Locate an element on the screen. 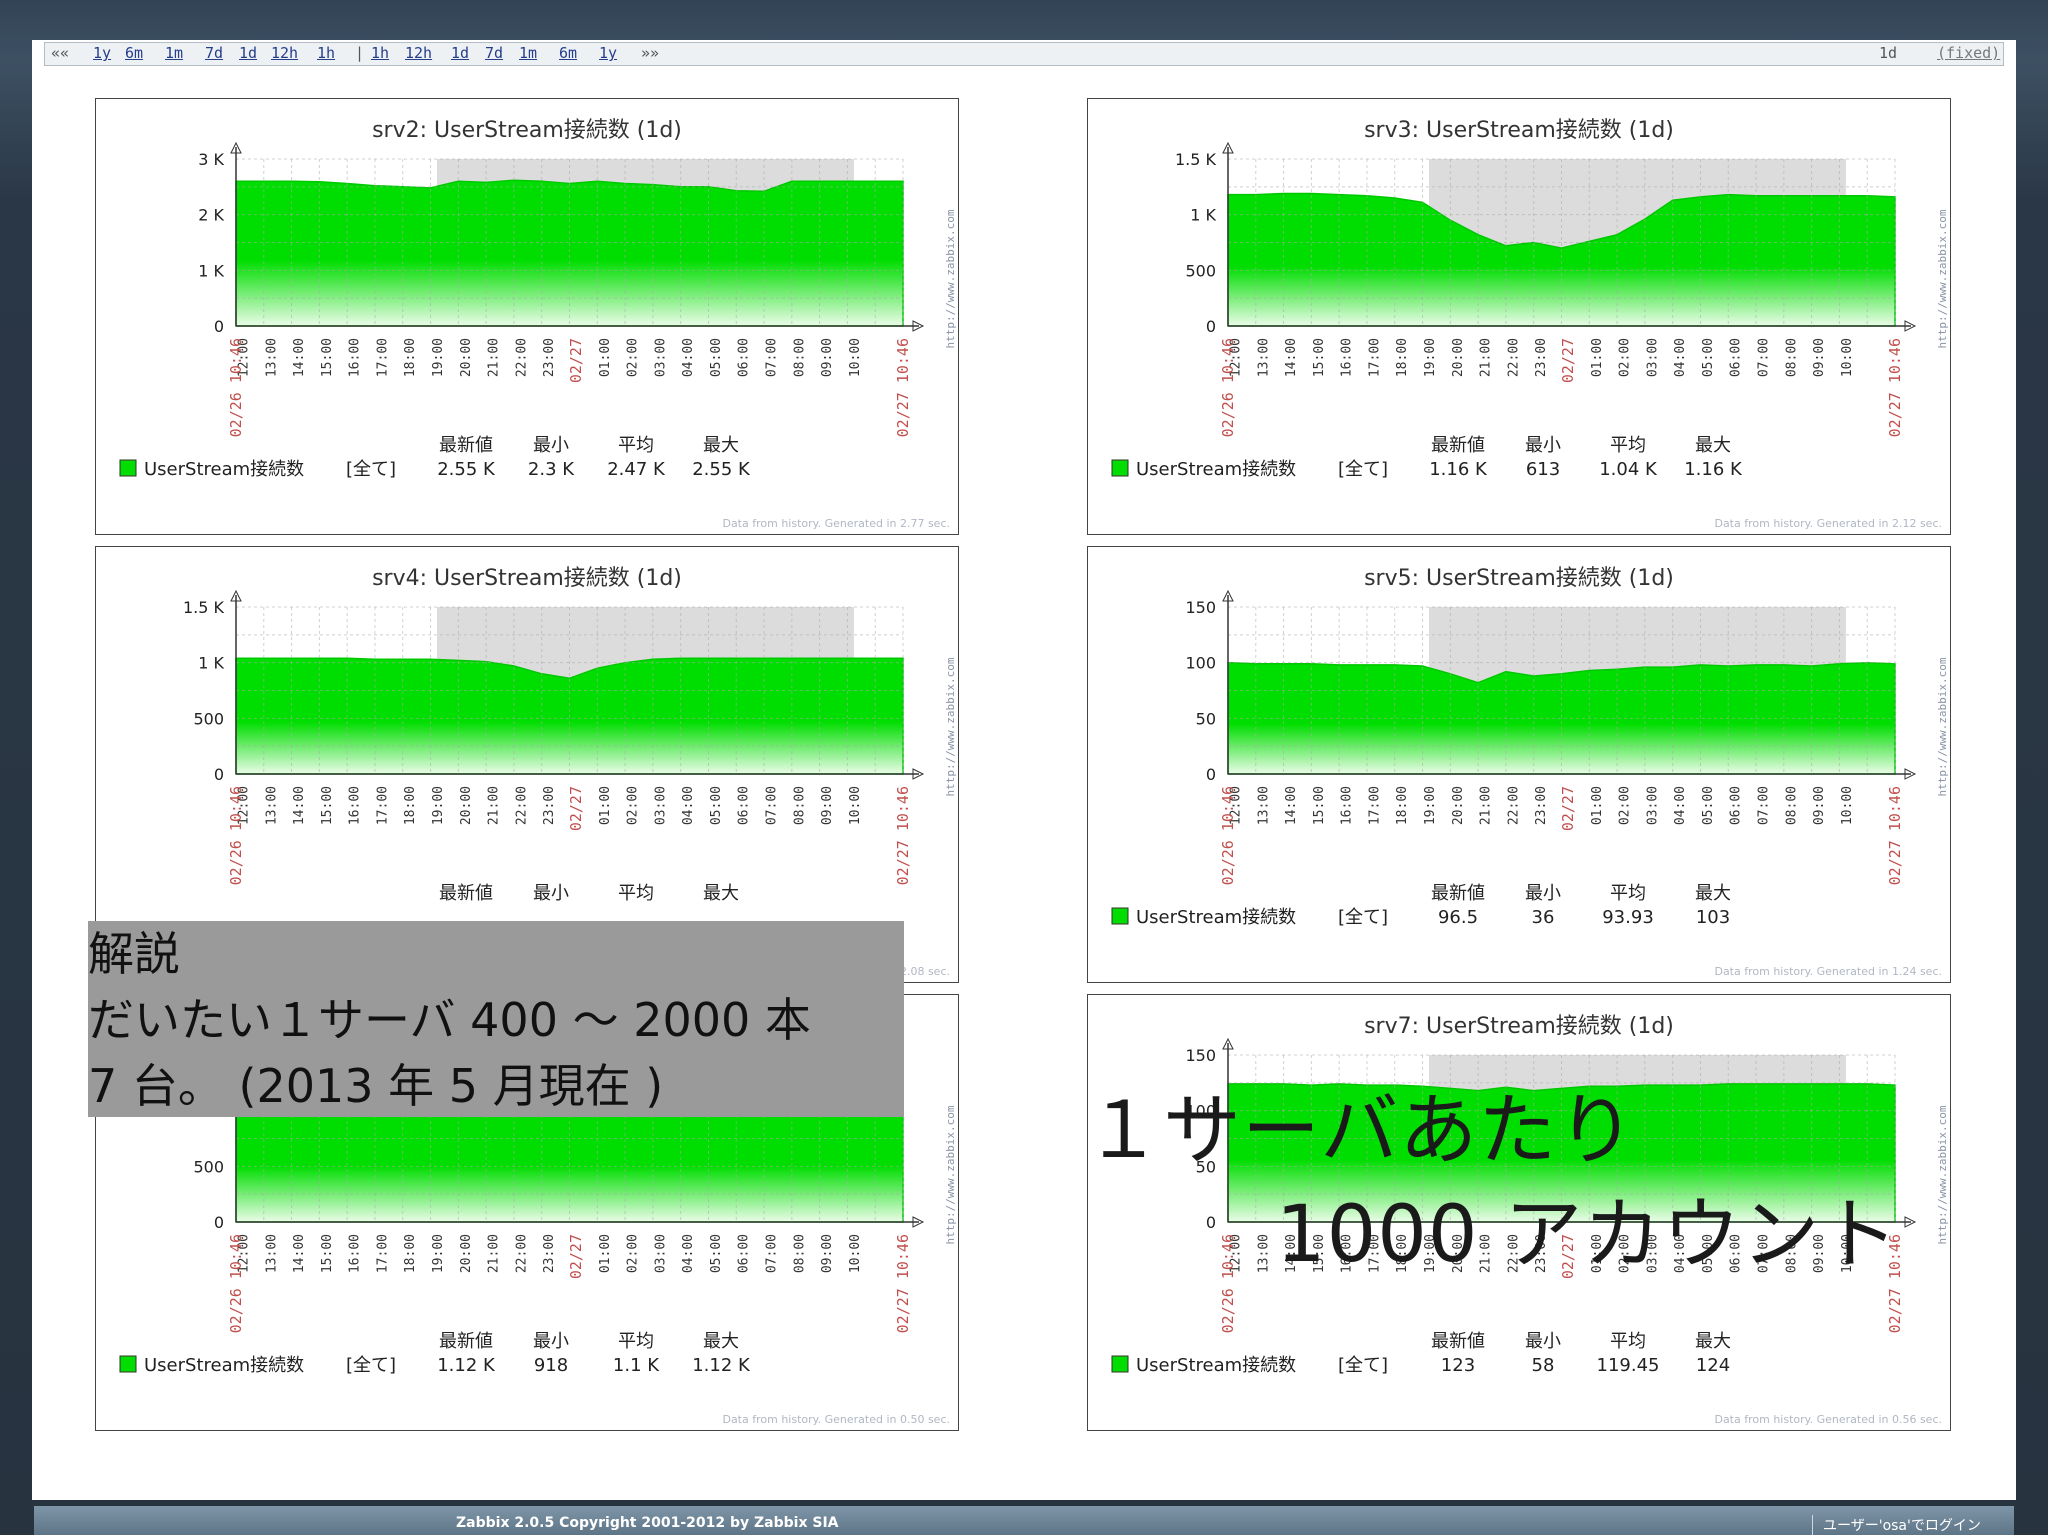  nav-back-1y: 1y is located at coordinates (102, 53).